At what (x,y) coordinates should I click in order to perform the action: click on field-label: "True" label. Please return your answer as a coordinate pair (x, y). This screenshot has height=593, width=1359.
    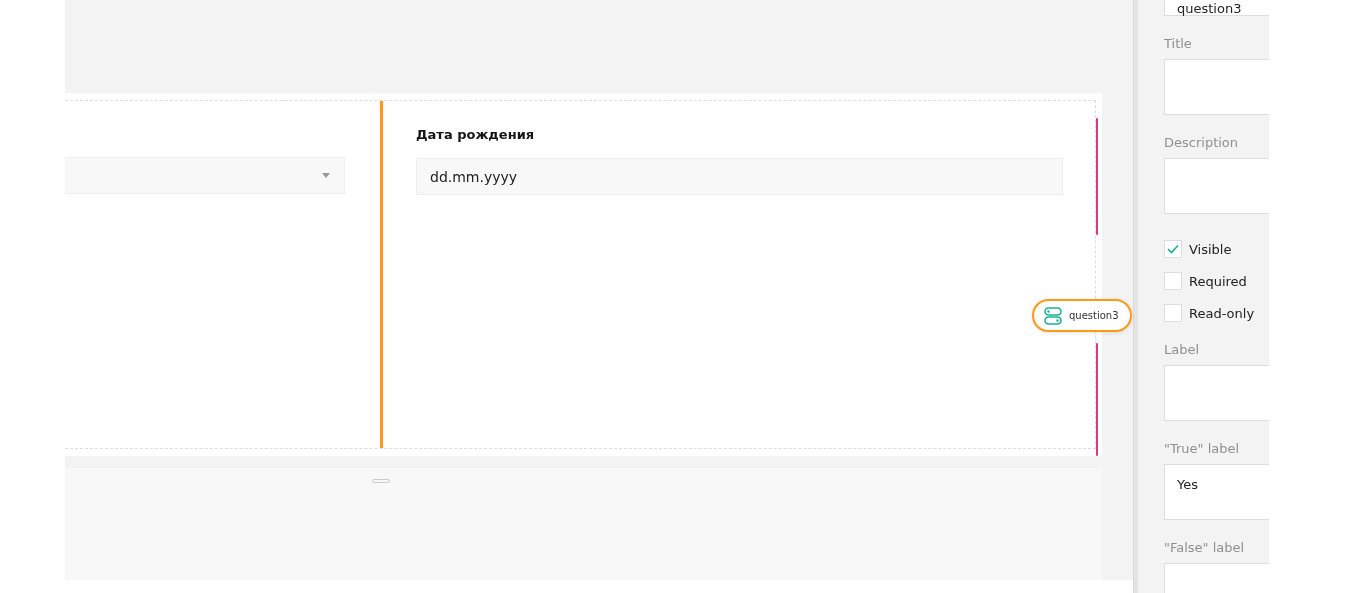
    Looking at the image, I should click on (1202, 449).